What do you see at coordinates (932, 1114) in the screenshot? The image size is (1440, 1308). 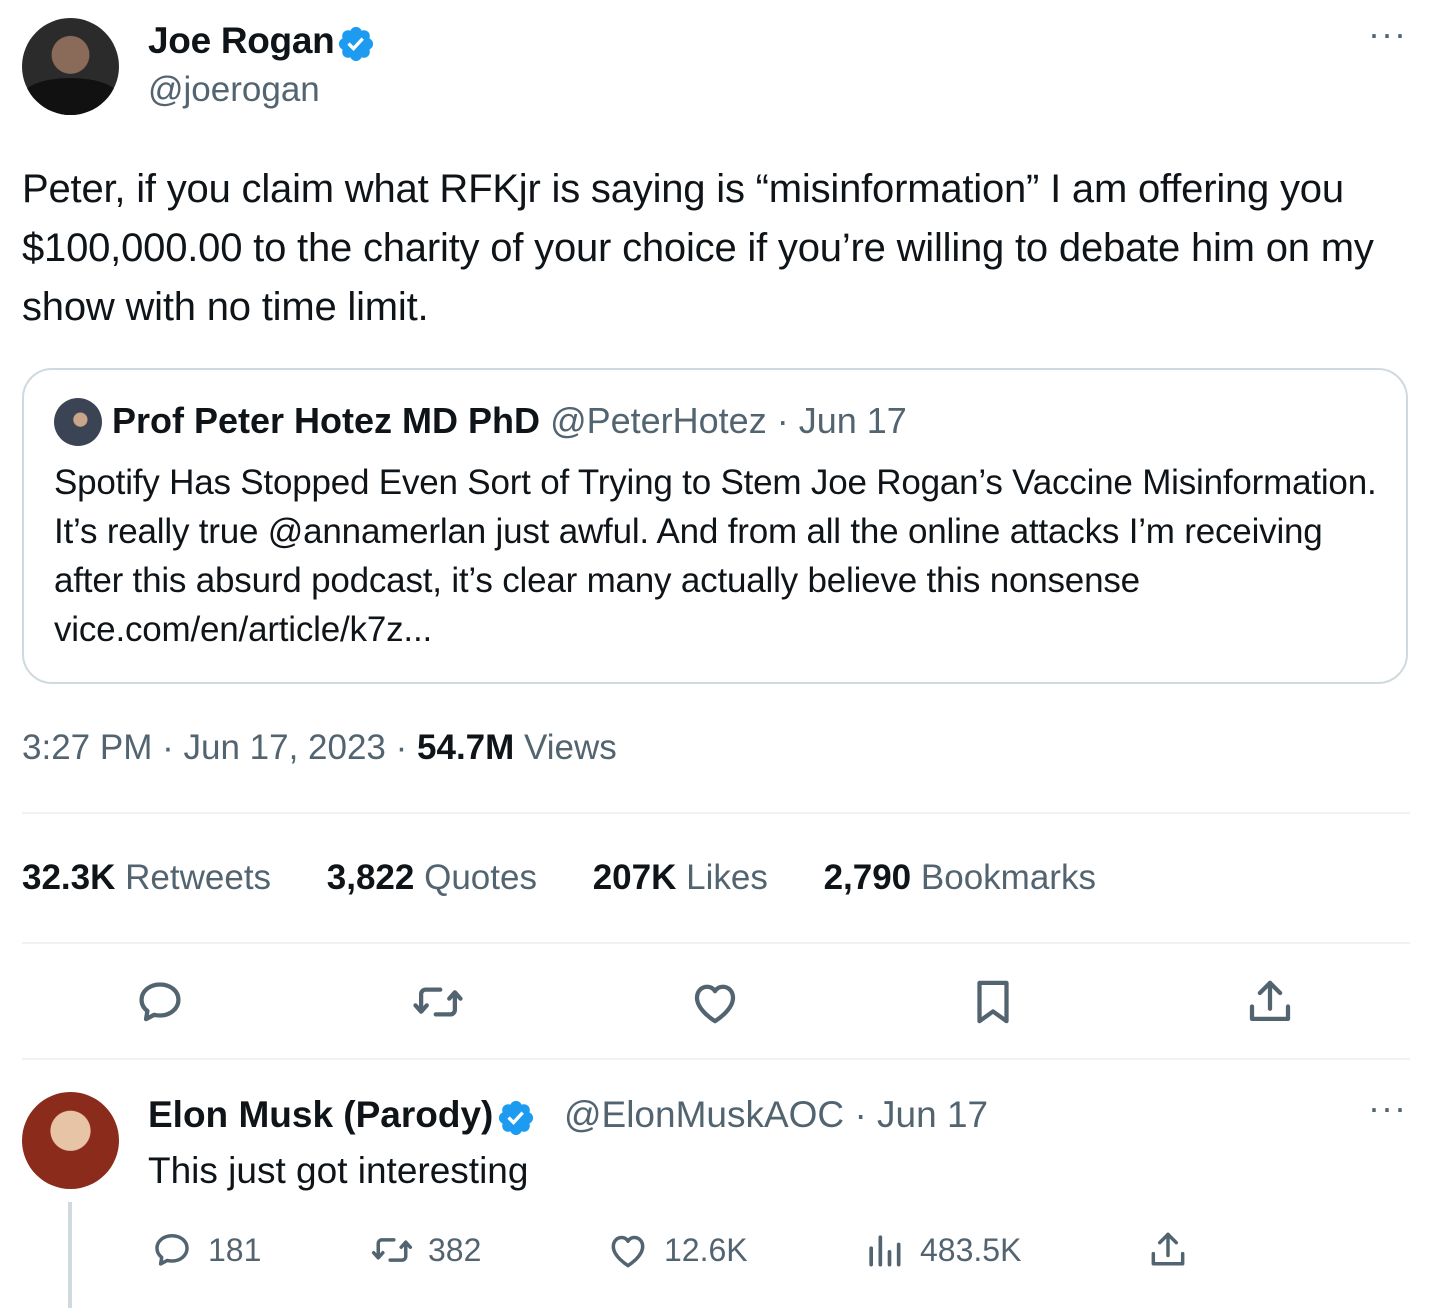 I see `reply-date: Jun 17` at bounding box center [932, 1114].